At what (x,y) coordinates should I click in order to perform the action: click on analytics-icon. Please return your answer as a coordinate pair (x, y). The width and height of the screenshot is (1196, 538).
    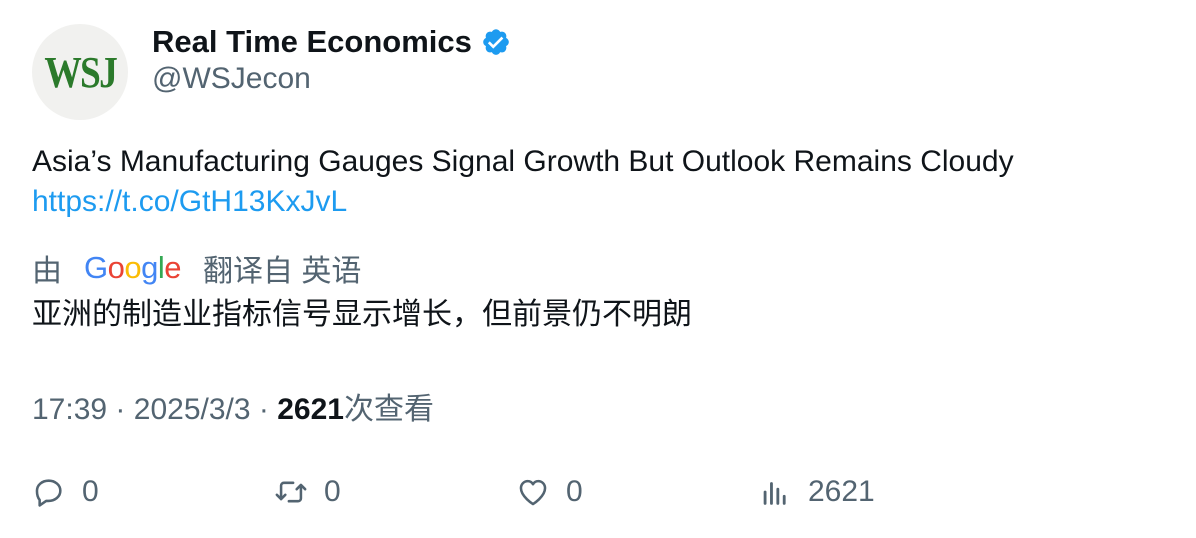
    Looking at the image, I should click on (774, 493).